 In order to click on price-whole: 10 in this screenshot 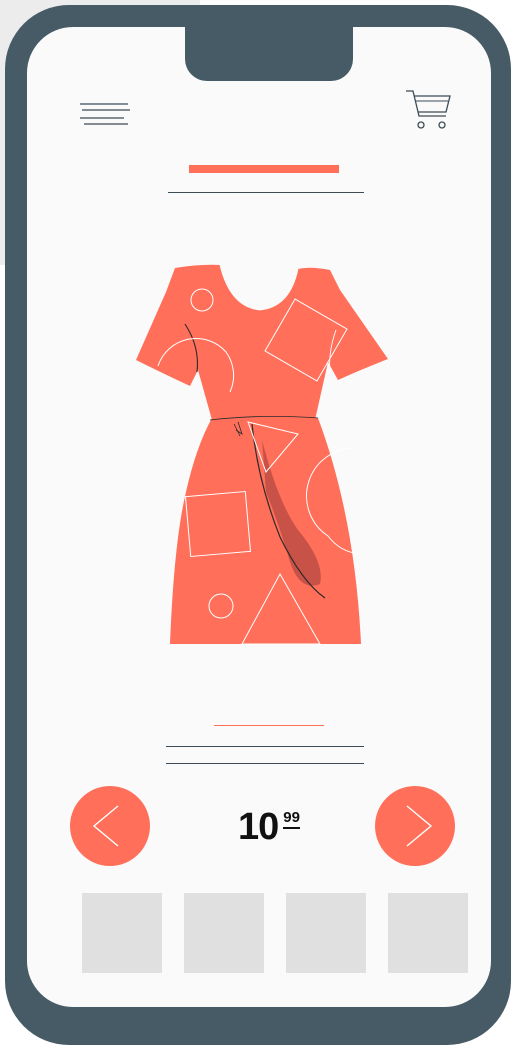, I will do `click(258, 827)`.